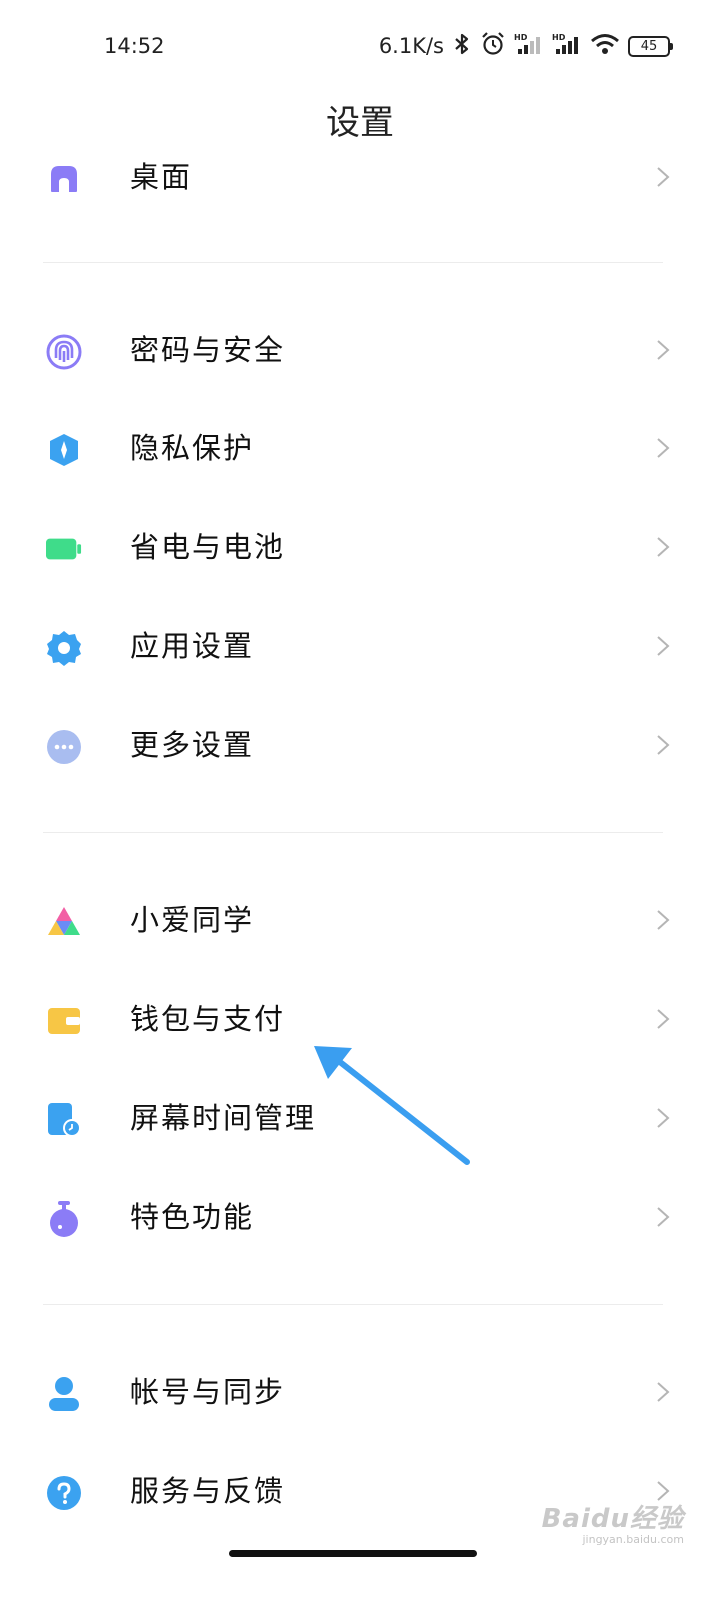  I want to click on alarm-icon, so click(493, 46).